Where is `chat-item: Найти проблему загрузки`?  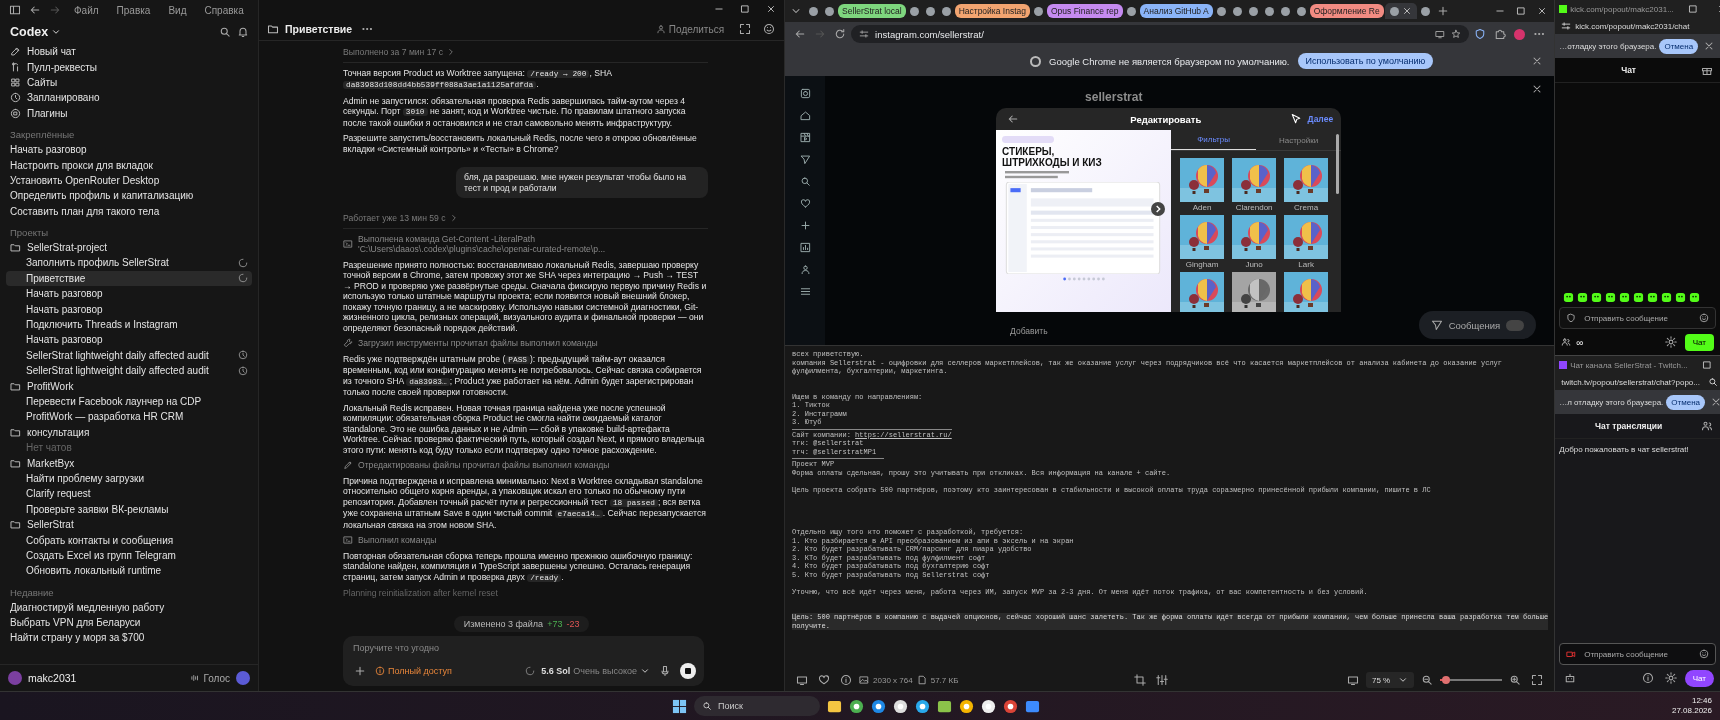 chat-item: Найти проблему загрузки is located at coordinates (129, 478).